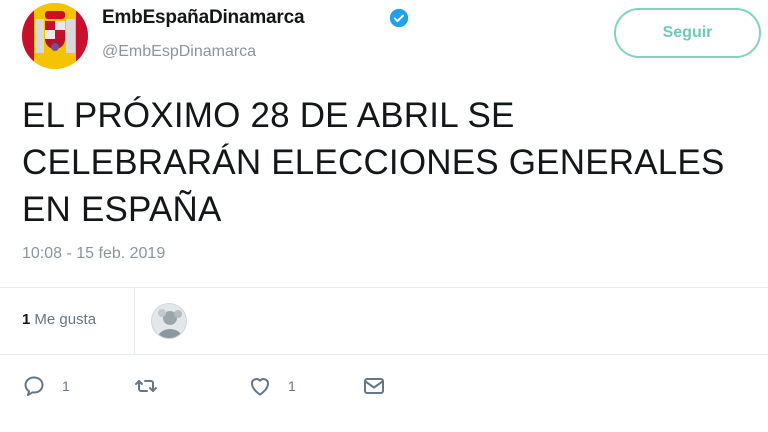 The image size is (768, 432). I want to click on user-avatar-icon, so click(169, 321).